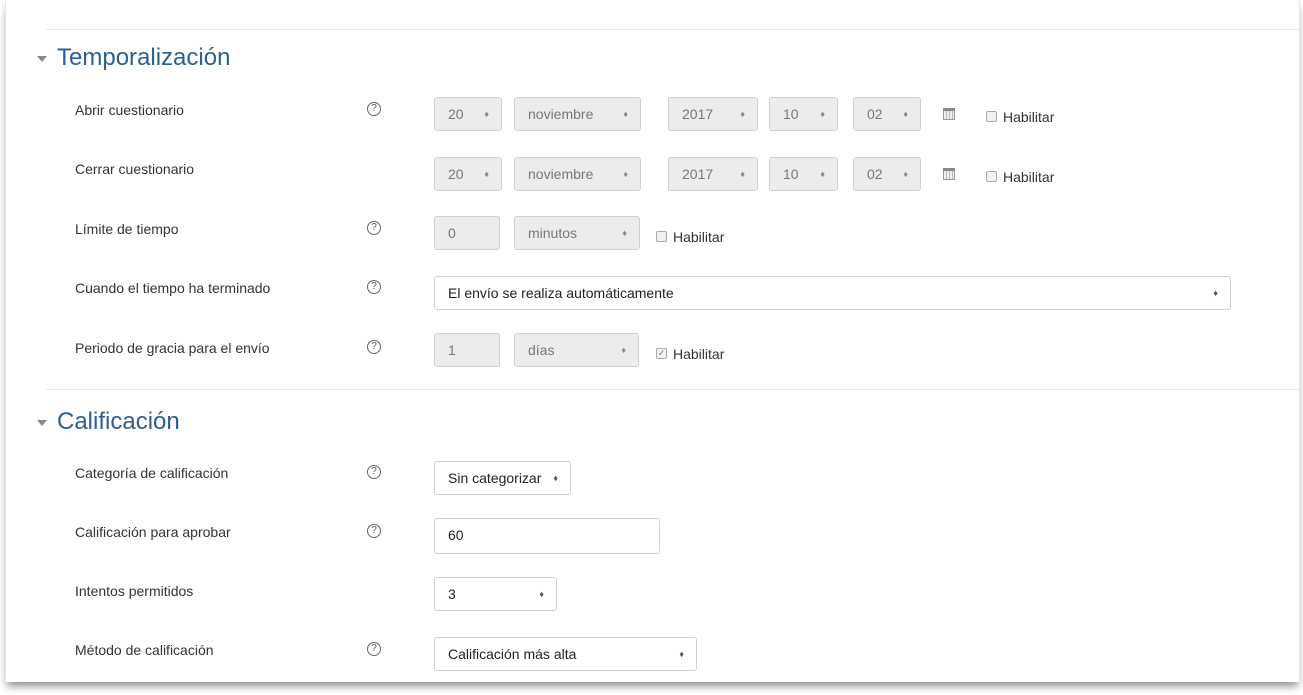 This screenshot has height=695, width=1303. What do you see at coordinates (803, 174) in the screenshot?
I see `close-hour-select: 10` at bounding box center [803, 174].